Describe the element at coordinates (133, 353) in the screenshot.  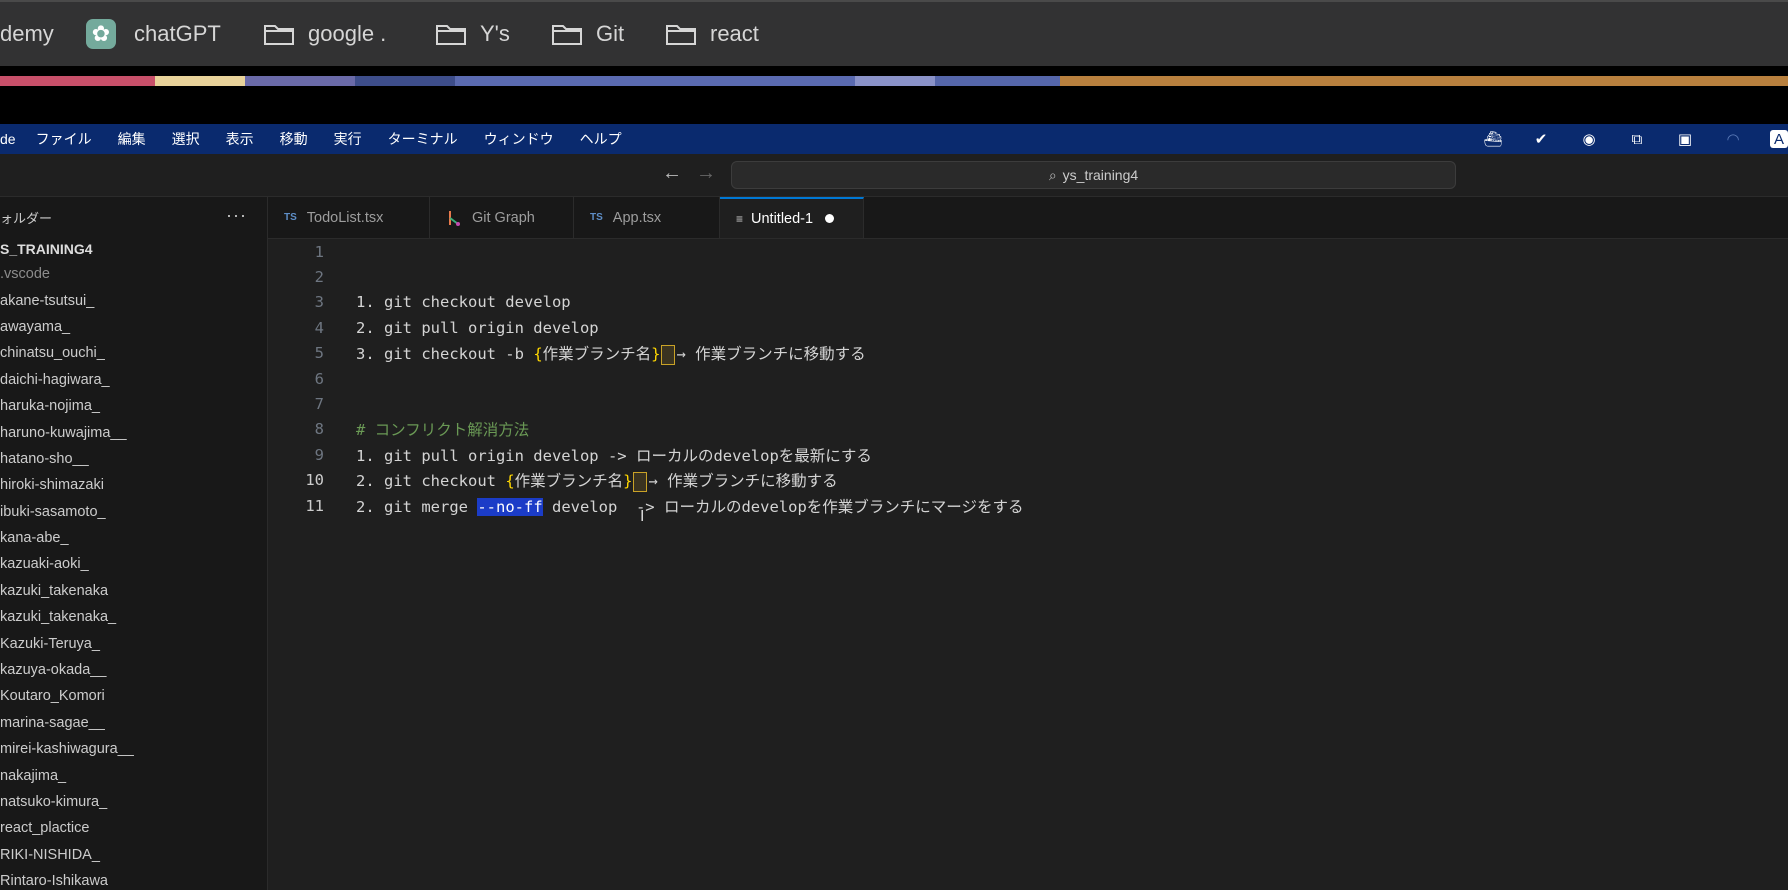
I see `tree-item: chinatsu_ouchi_` at that location.